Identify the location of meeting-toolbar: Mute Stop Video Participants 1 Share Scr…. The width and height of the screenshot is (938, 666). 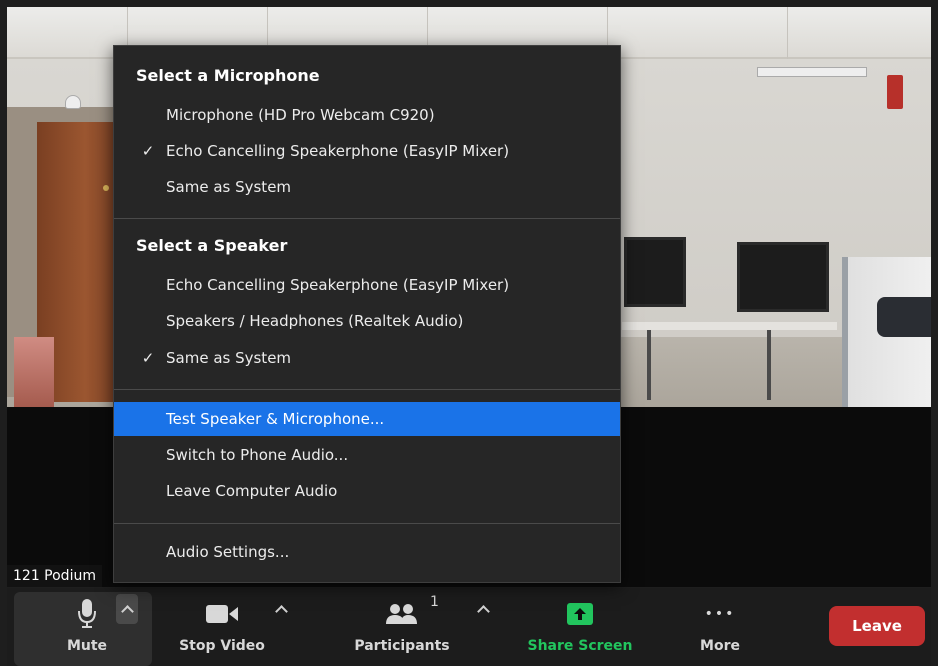
(469, 627).